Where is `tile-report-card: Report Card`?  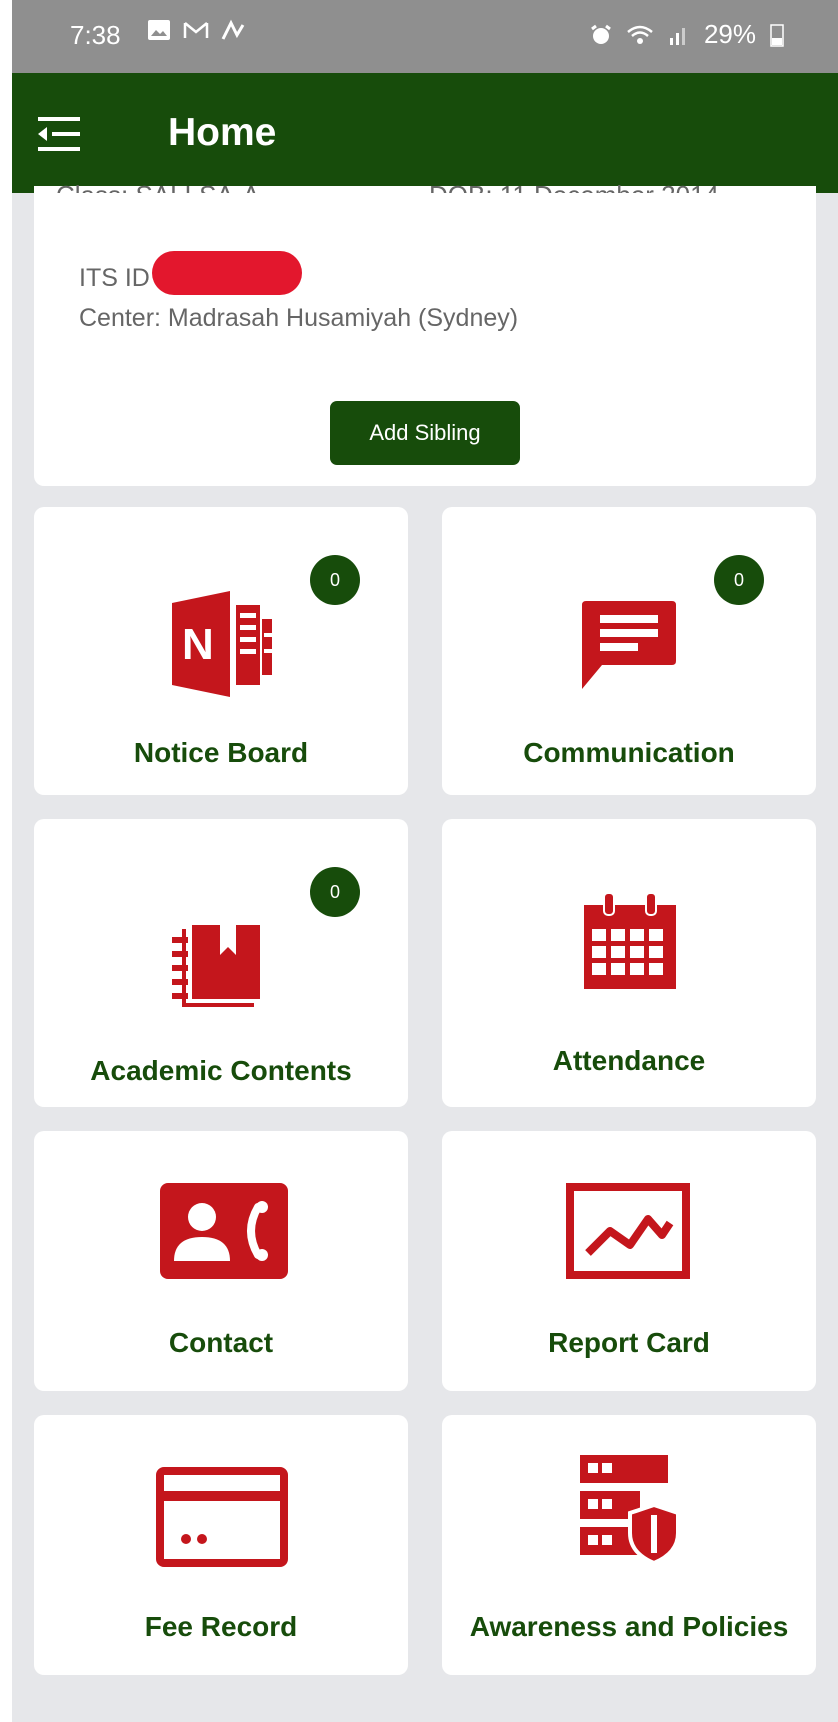 tile-report-card: Report Card is located at coordinates (629, 1261).